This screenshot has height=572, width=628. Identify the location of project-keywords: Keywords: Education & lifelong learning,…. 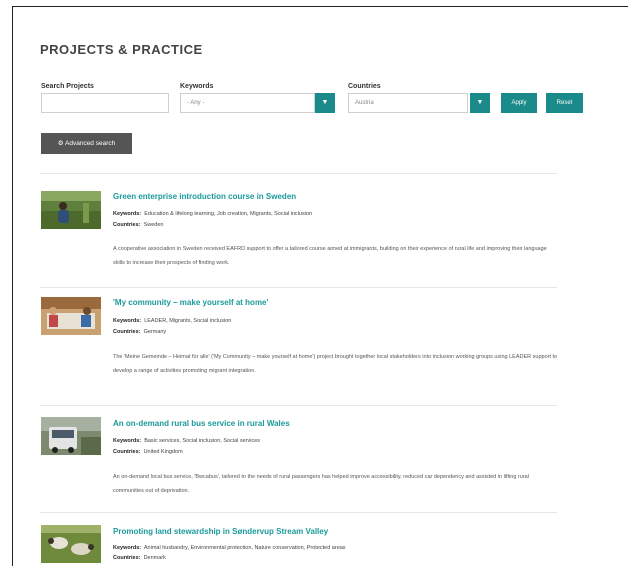
(213, 214).